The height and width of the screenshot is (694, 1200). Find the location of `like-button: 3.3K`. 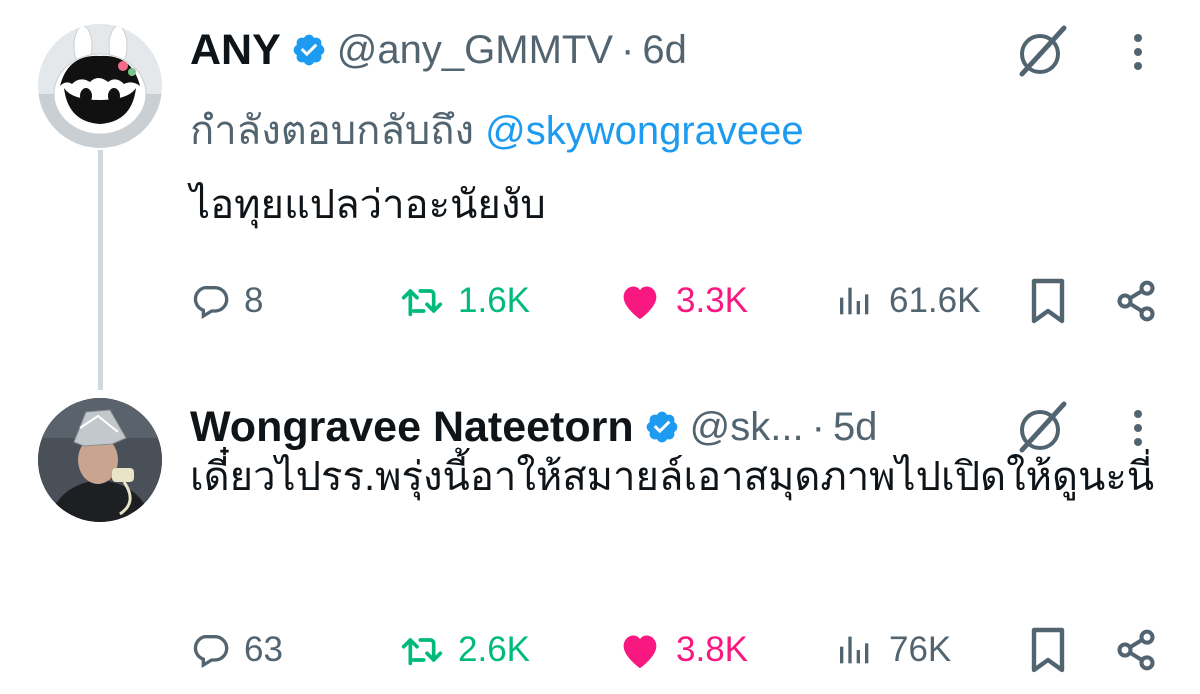

like-button: 3.3K is located at coordinates (683, 301).